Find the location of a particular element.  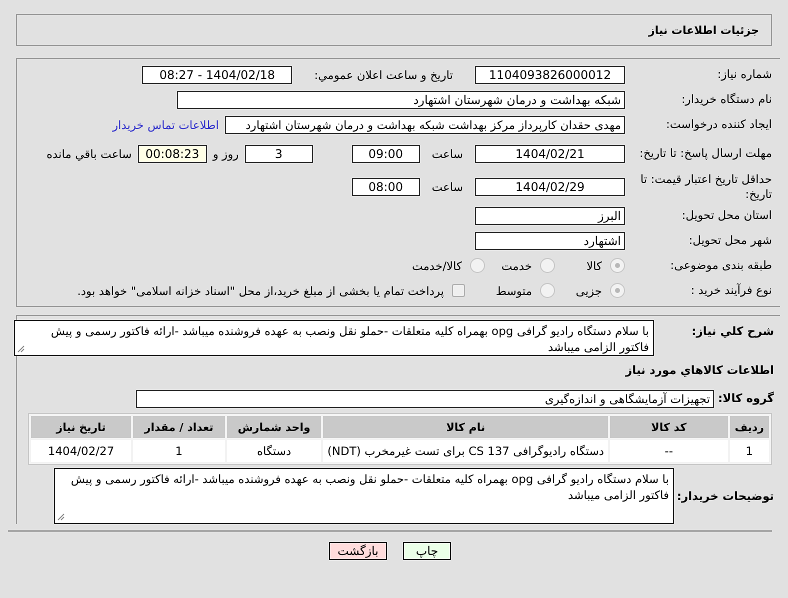

column-header: کد کالا is located at coordinates (669, 427).